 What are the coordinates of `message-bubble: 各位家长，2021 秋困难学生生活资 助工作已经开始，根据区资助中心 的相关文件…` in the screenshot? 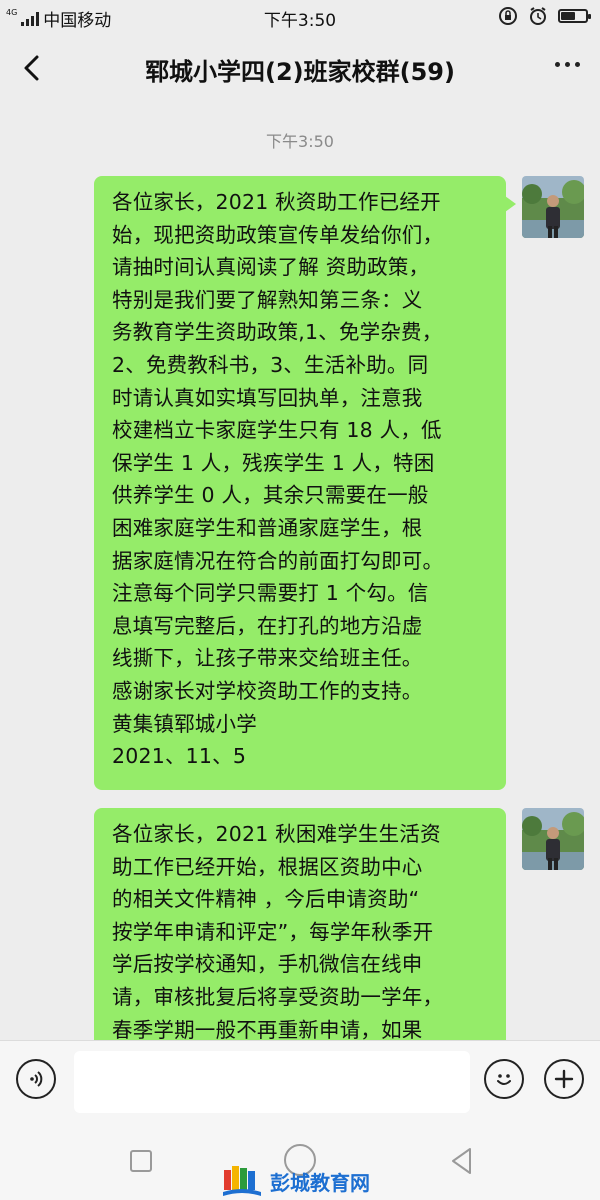 It's located at (300, 938).